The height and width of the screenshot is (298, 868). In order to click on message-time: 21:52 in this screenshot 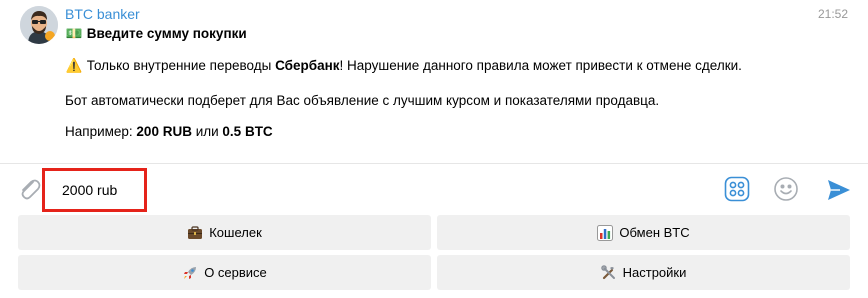, I will do `click(832, 14)`.